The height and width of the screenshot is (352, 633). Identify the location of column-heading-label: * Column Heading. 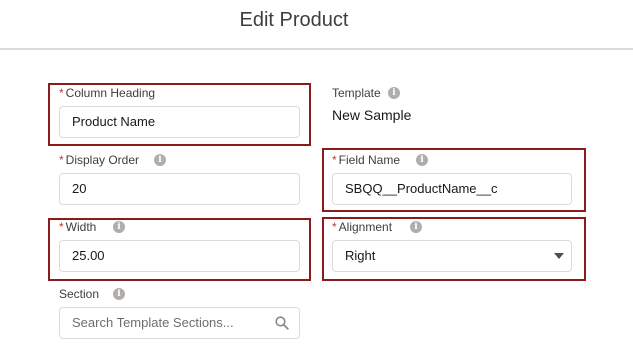
(107, 93).